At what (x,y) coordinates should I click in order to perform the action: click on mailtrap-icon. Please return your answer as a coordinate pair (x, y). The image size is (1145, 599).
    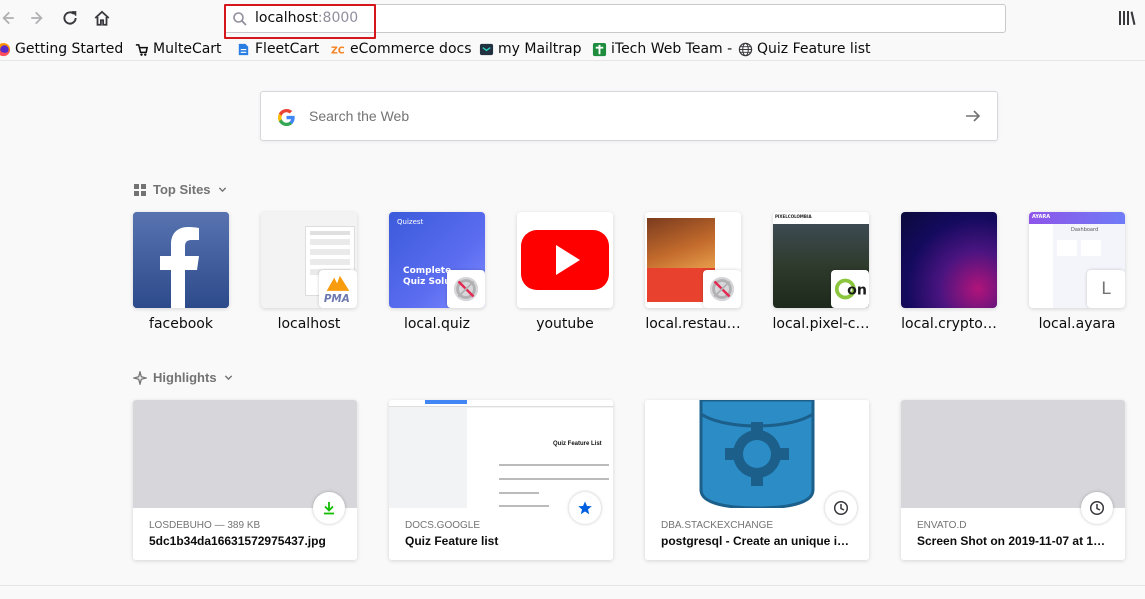
    Looking at the image, I should click on (486, 49).